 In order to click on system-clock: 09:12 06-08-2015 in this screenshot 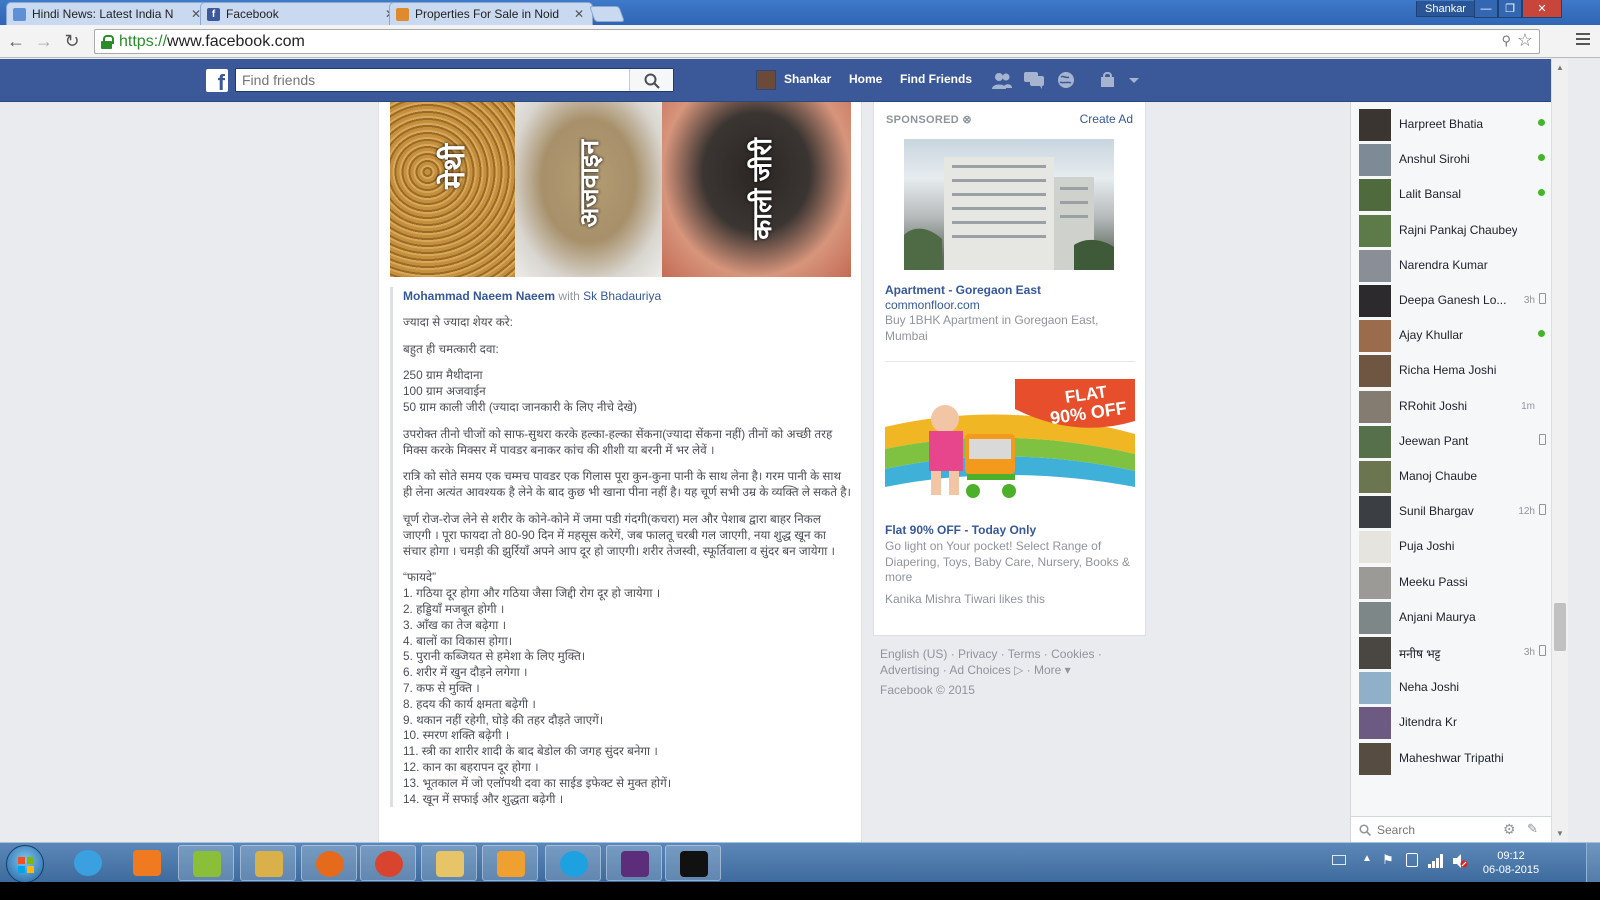, I will do `click(1511, 863)`.